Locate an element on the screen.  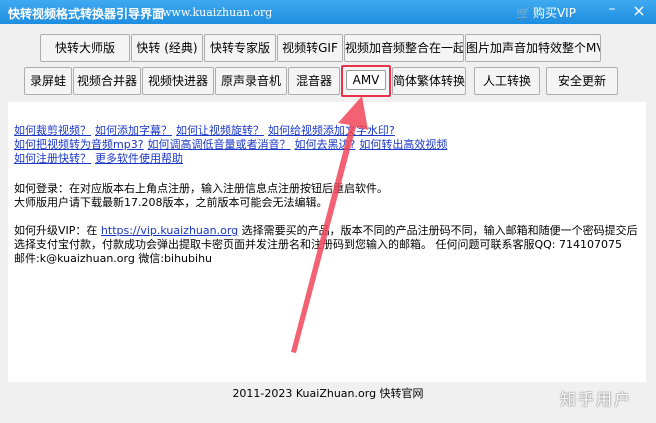
btn-master-edition: 快转大师版 is located at coordinates (85, 48).